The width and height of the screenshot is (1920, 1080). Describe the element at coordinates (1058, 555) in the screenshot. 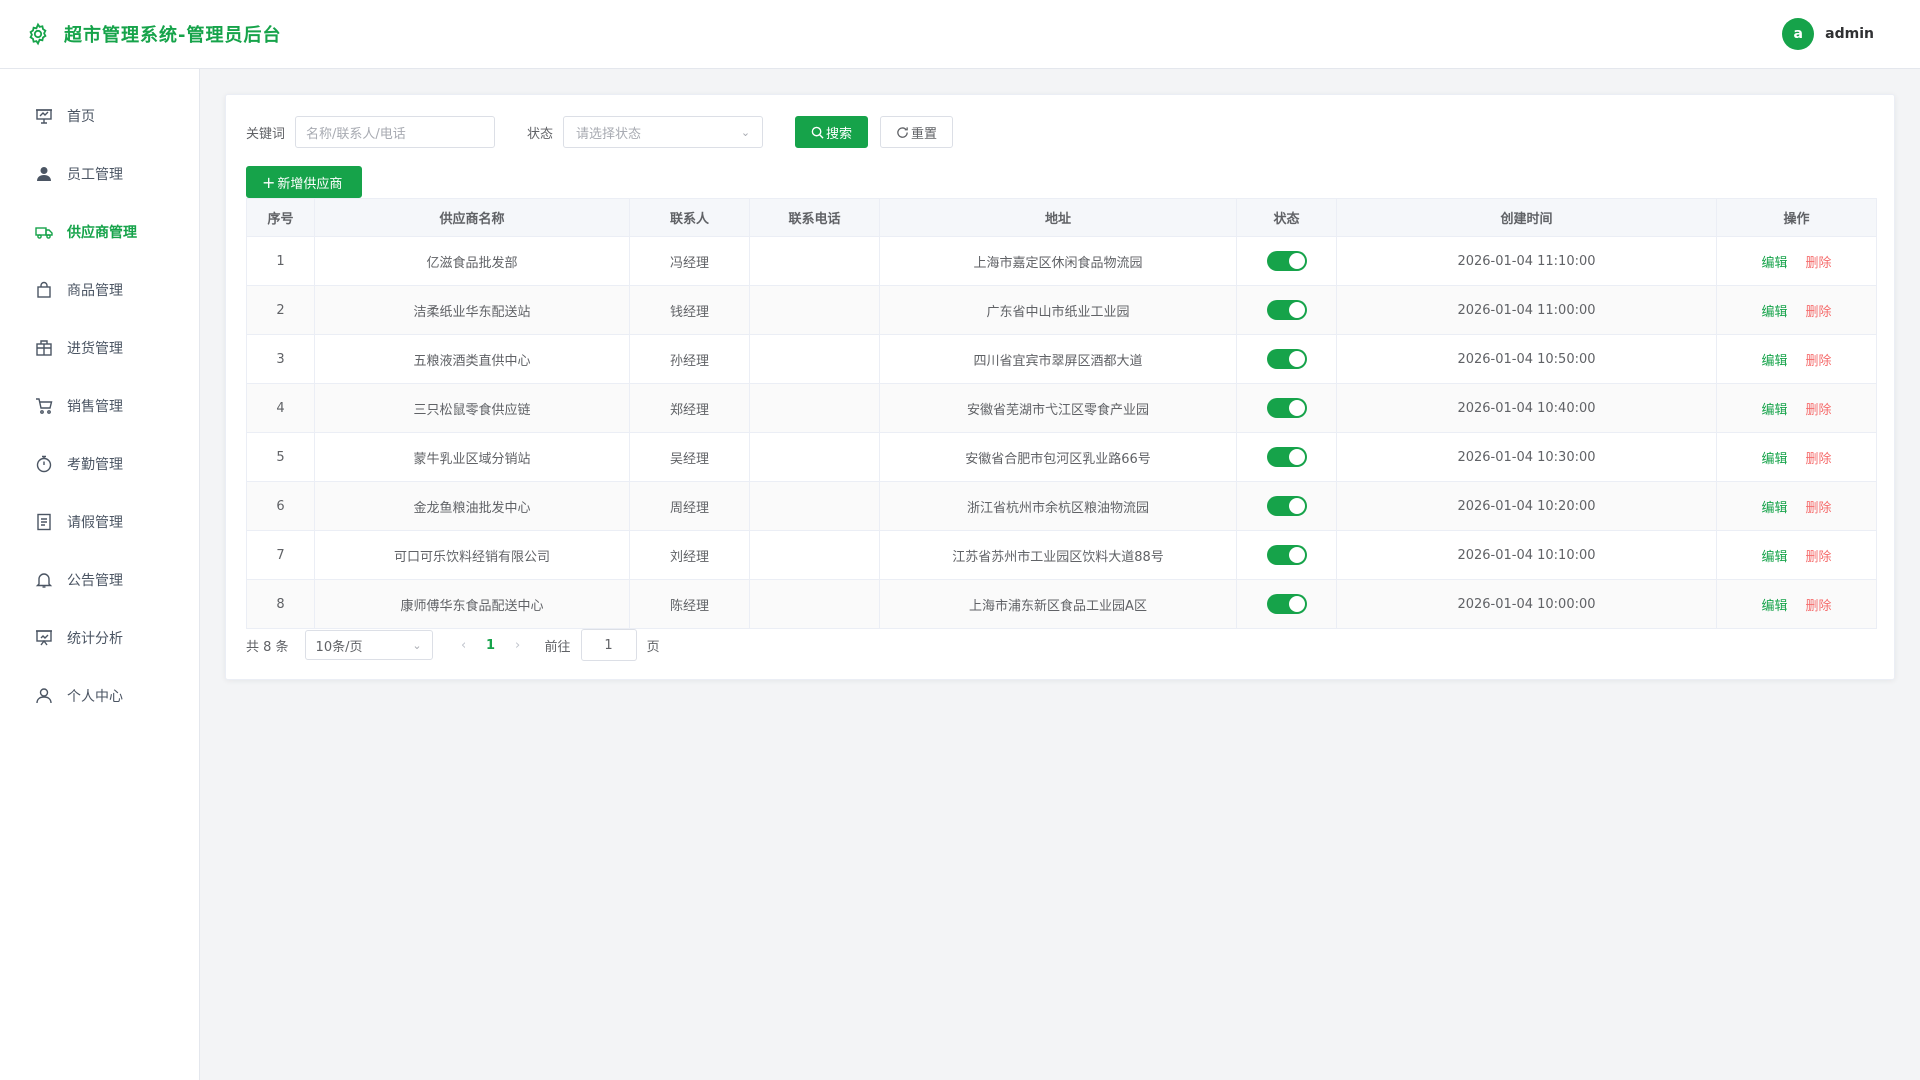

I see `cell-address: 江苏省苏州市工业园区饮料大道88号` at that location.